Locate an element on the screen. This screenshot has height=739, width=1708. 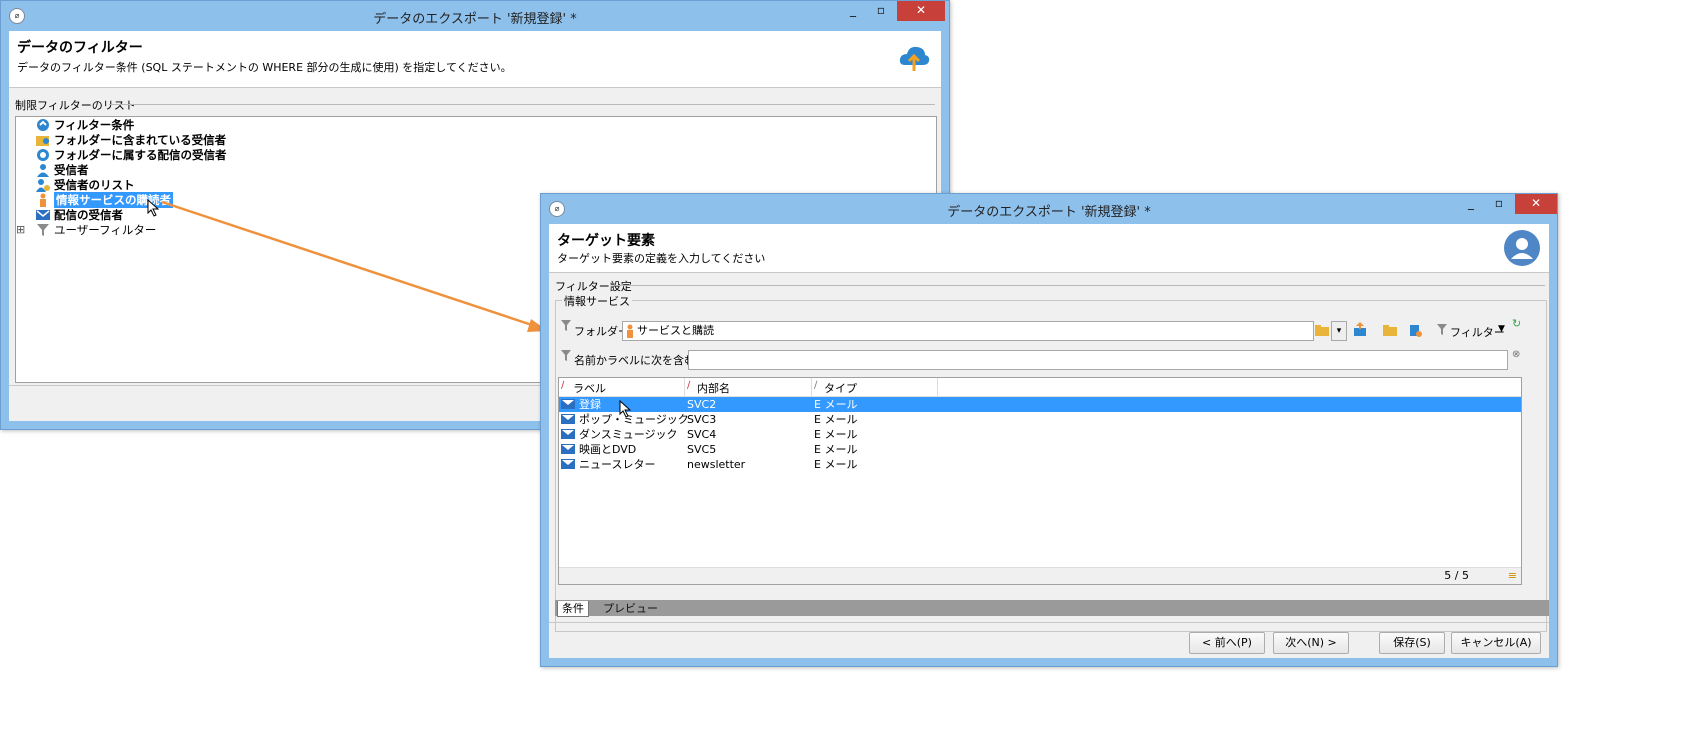
folder-field: サービスと購読 is located at coordinates (968, 331).